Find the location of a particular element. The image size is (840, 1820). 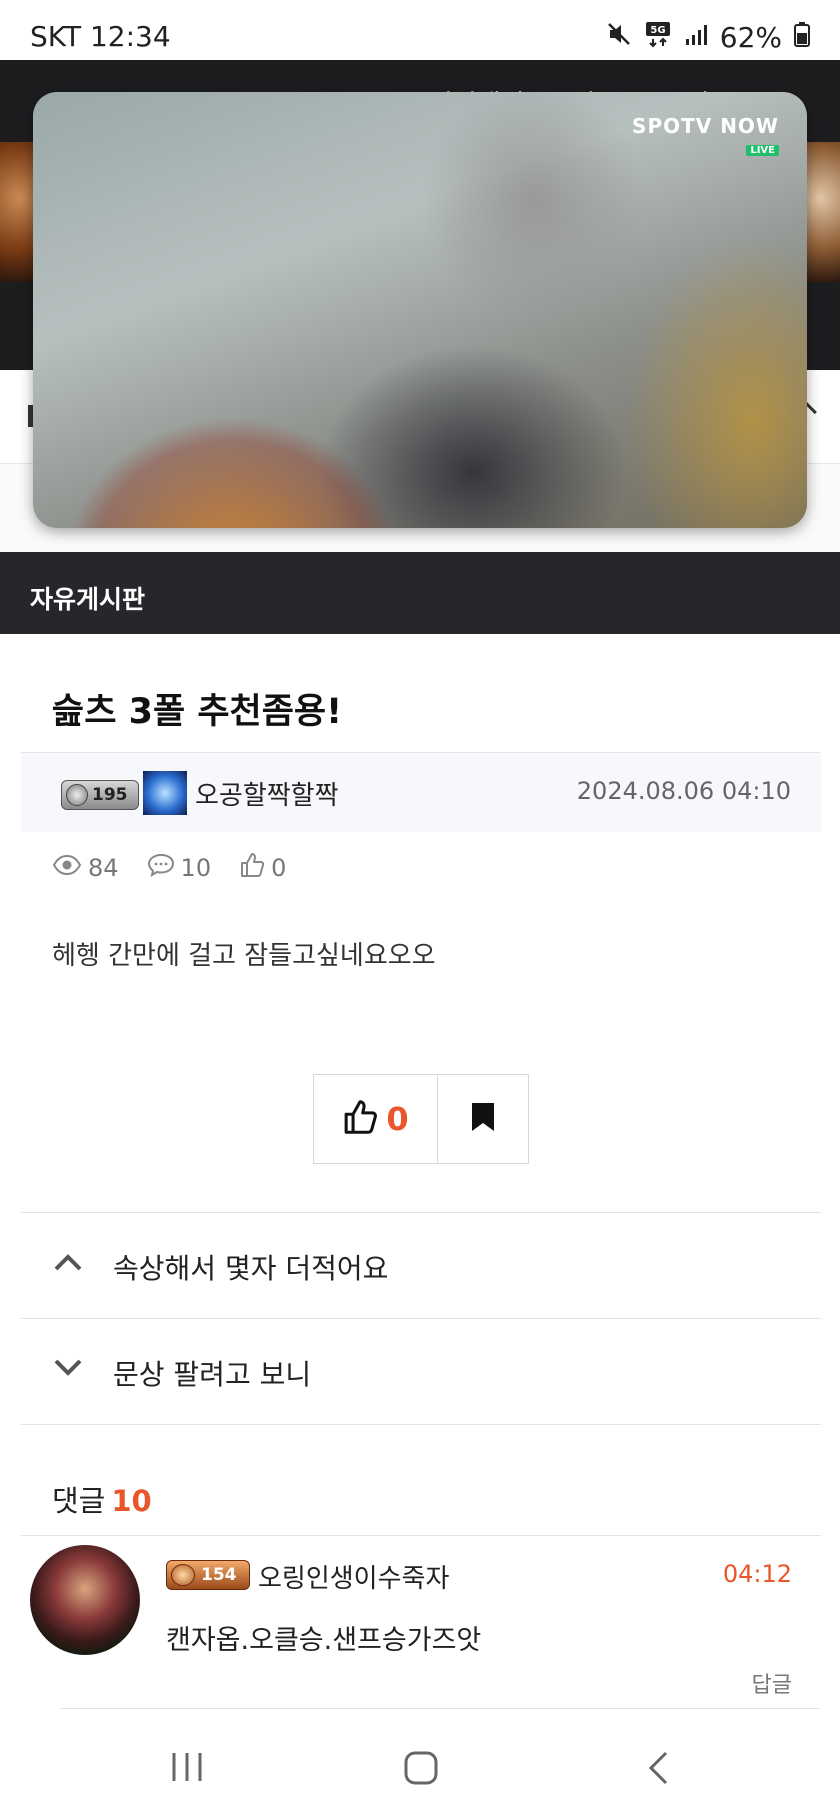

chevron-down-icon is located at coordinates (68, 1370).